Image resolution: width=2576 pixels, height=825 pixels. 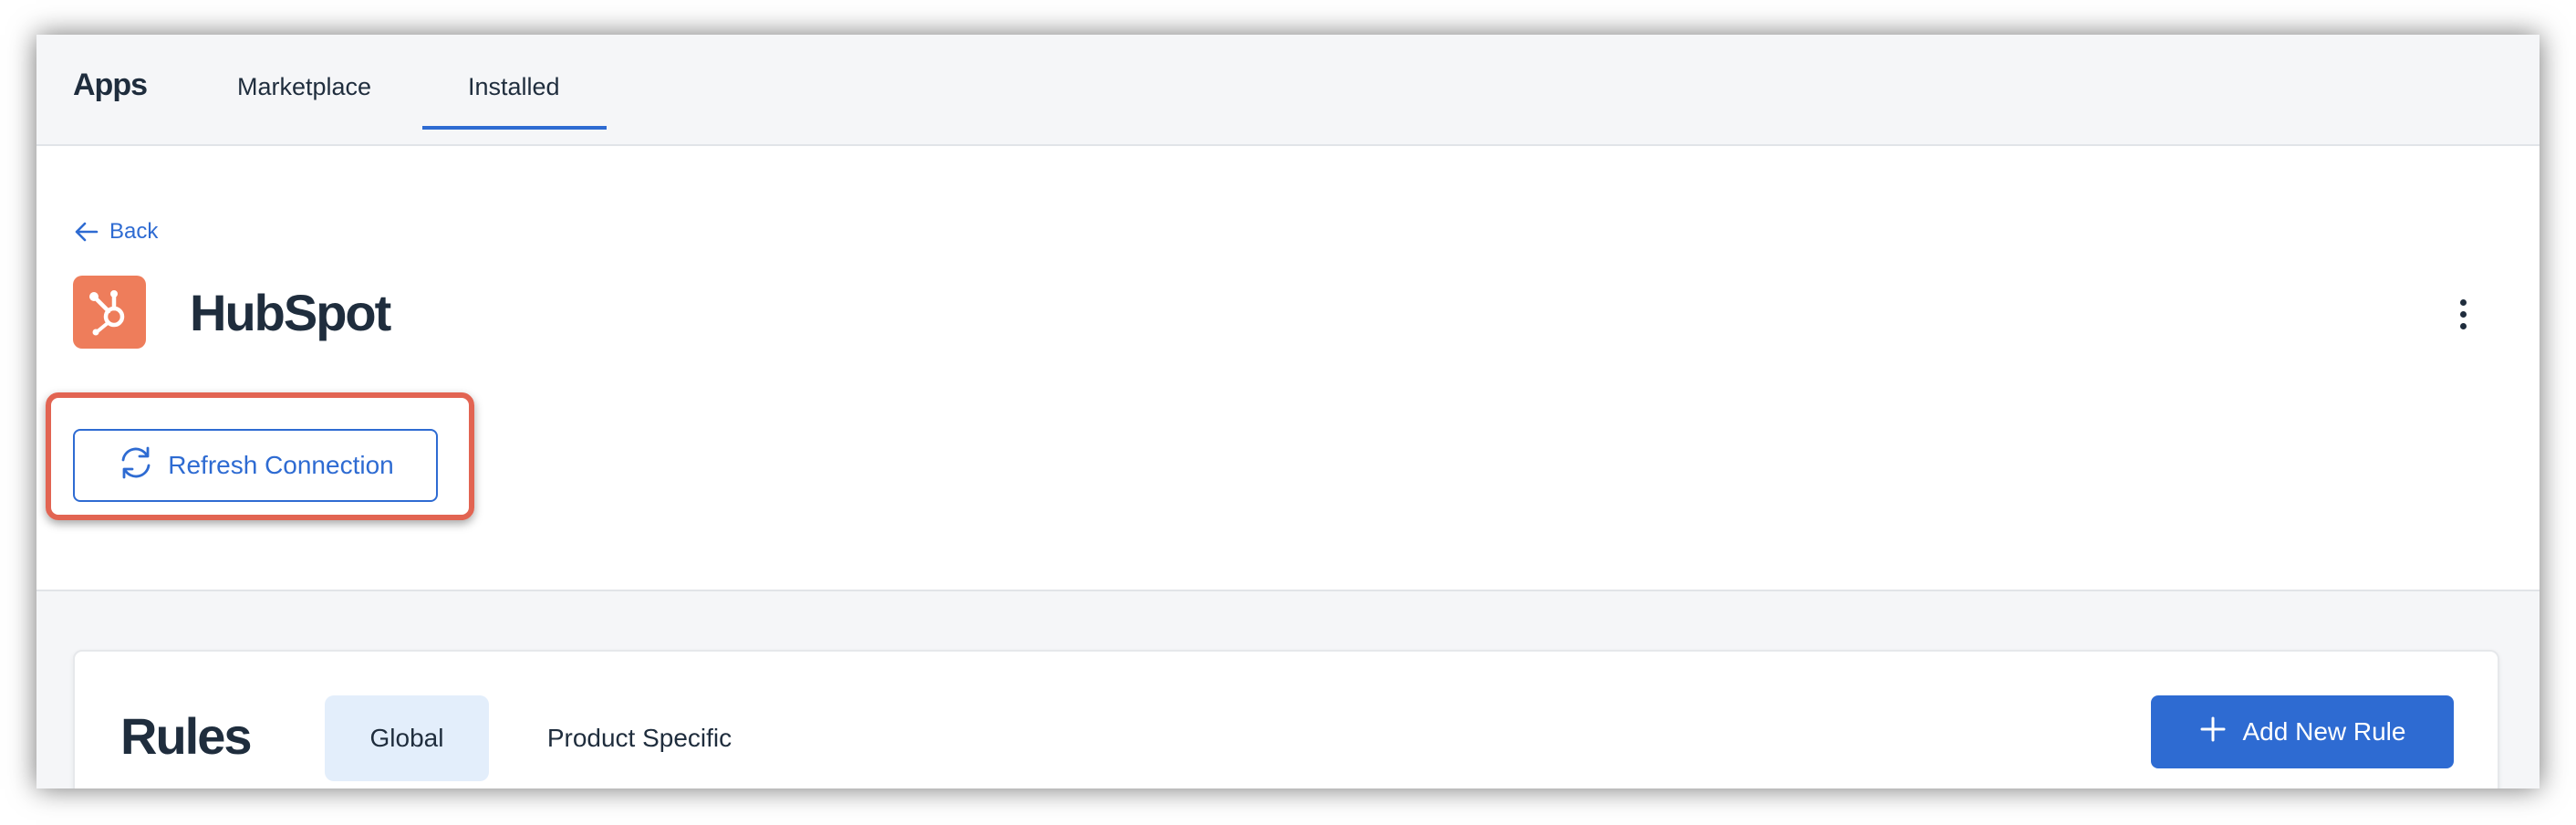 What do you see at coordinates (407, 738) in the screenshot?
I see `tab-global: Global` at bounding box center [407, 738].